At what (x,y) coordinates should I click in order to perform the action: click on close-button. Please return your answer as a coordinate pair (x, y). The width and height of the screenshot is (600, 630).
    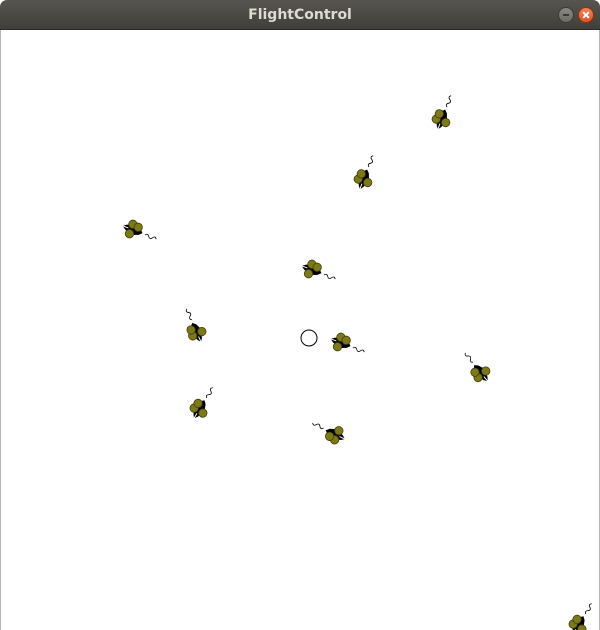
    Looking at the image, I should click on (586, 15).